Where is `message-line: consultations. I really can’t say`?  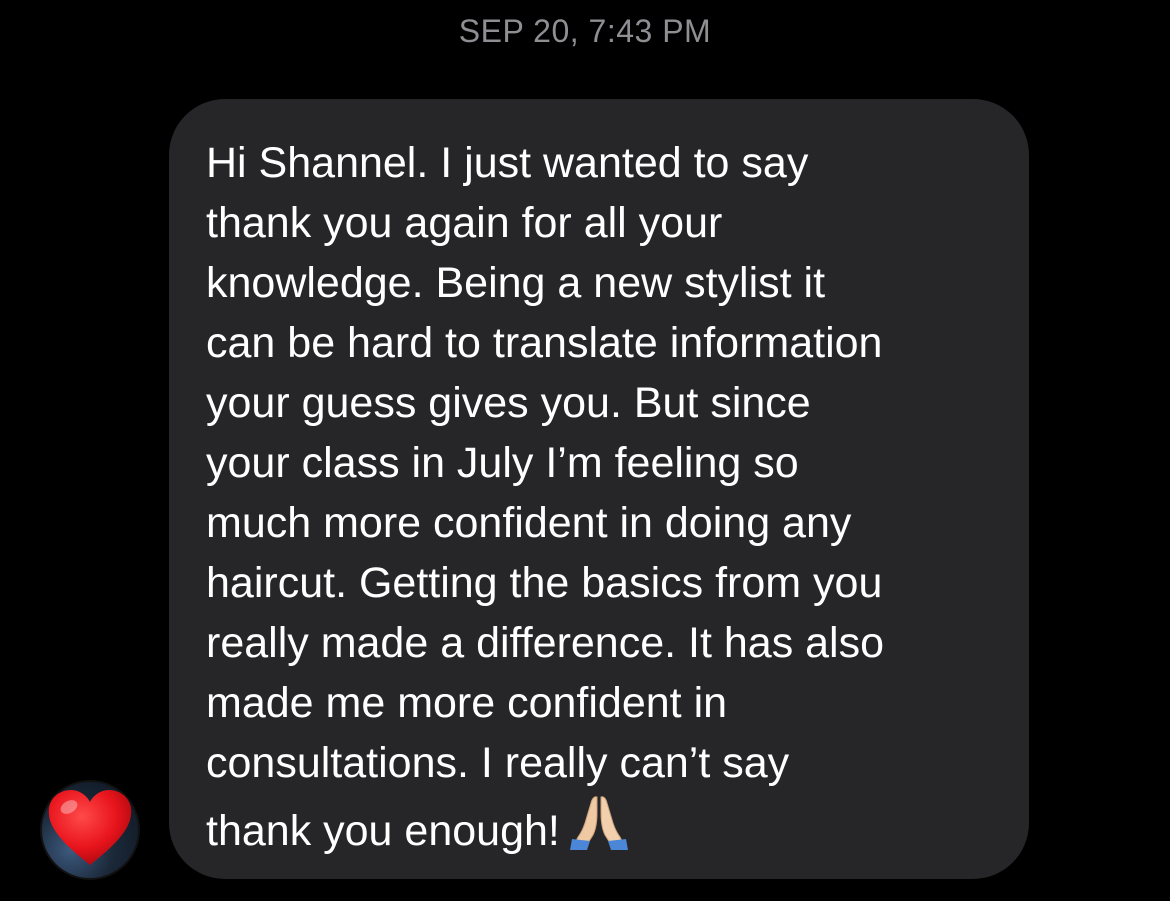 message-line: consultations. I really can’t say is located at coordinates (498, 763).